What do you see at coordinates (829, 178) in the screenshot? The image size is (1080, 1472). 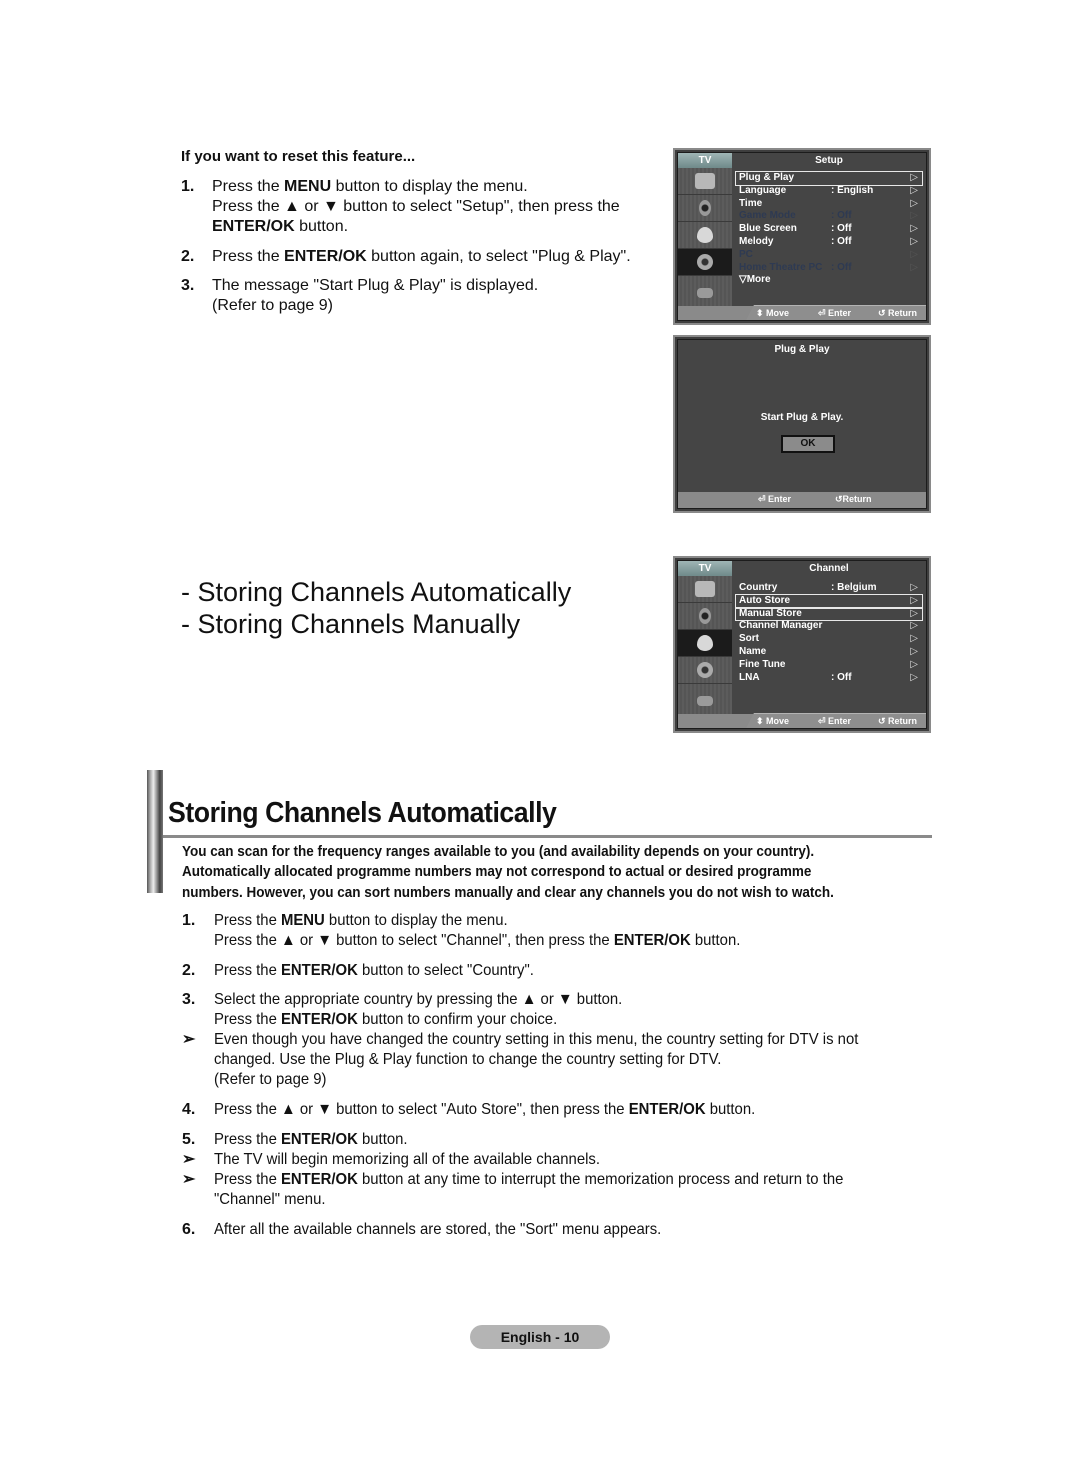 I see `menu-item: Plug & Play ▷` at bounding box center [829, 178].